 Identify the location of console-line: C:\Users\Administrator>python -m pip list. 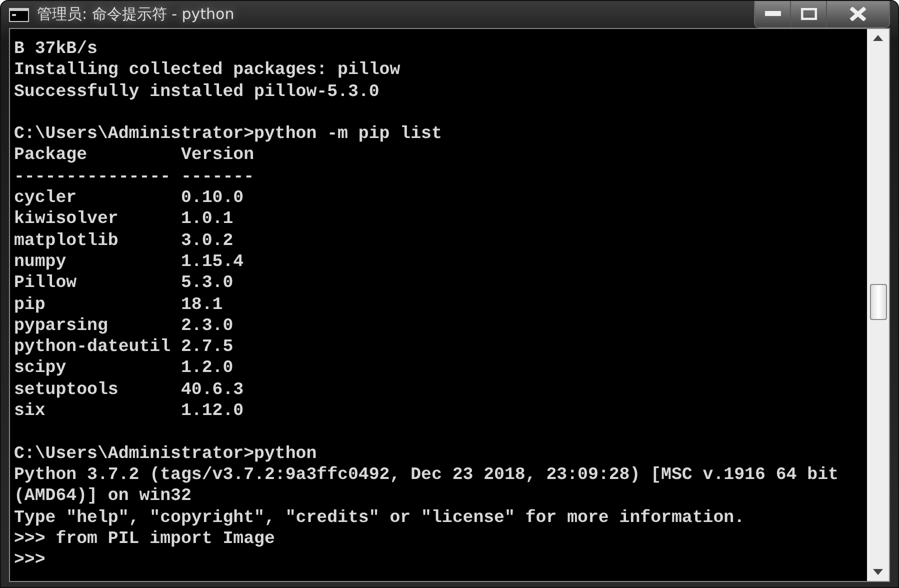
(228, 135).